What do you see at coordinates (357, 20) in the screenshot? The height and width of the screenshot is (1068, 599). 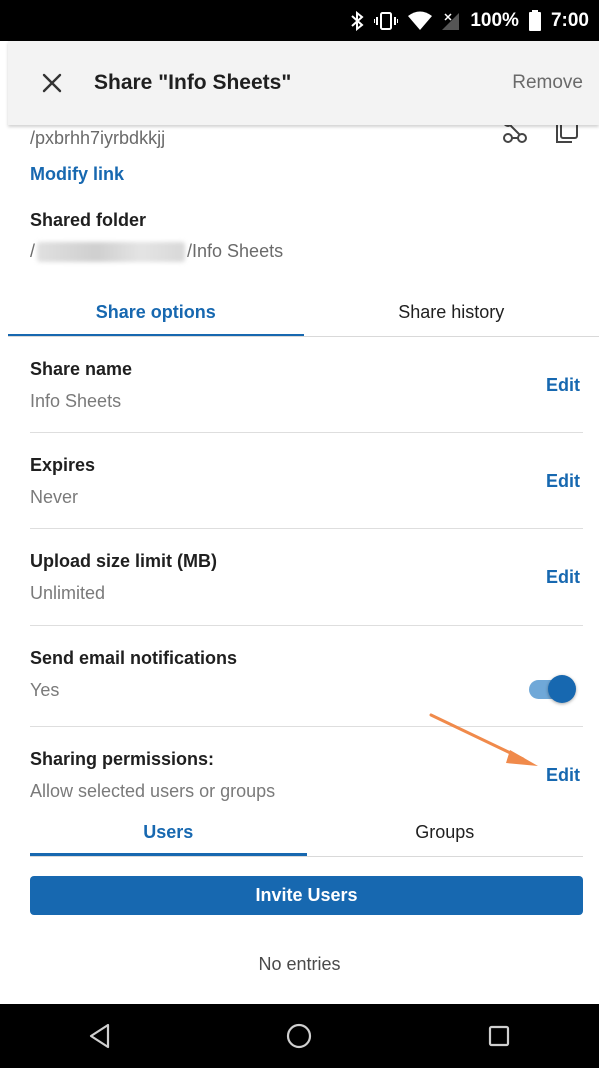 I see `bluetooth-icon` at bounding box center [357, 20].